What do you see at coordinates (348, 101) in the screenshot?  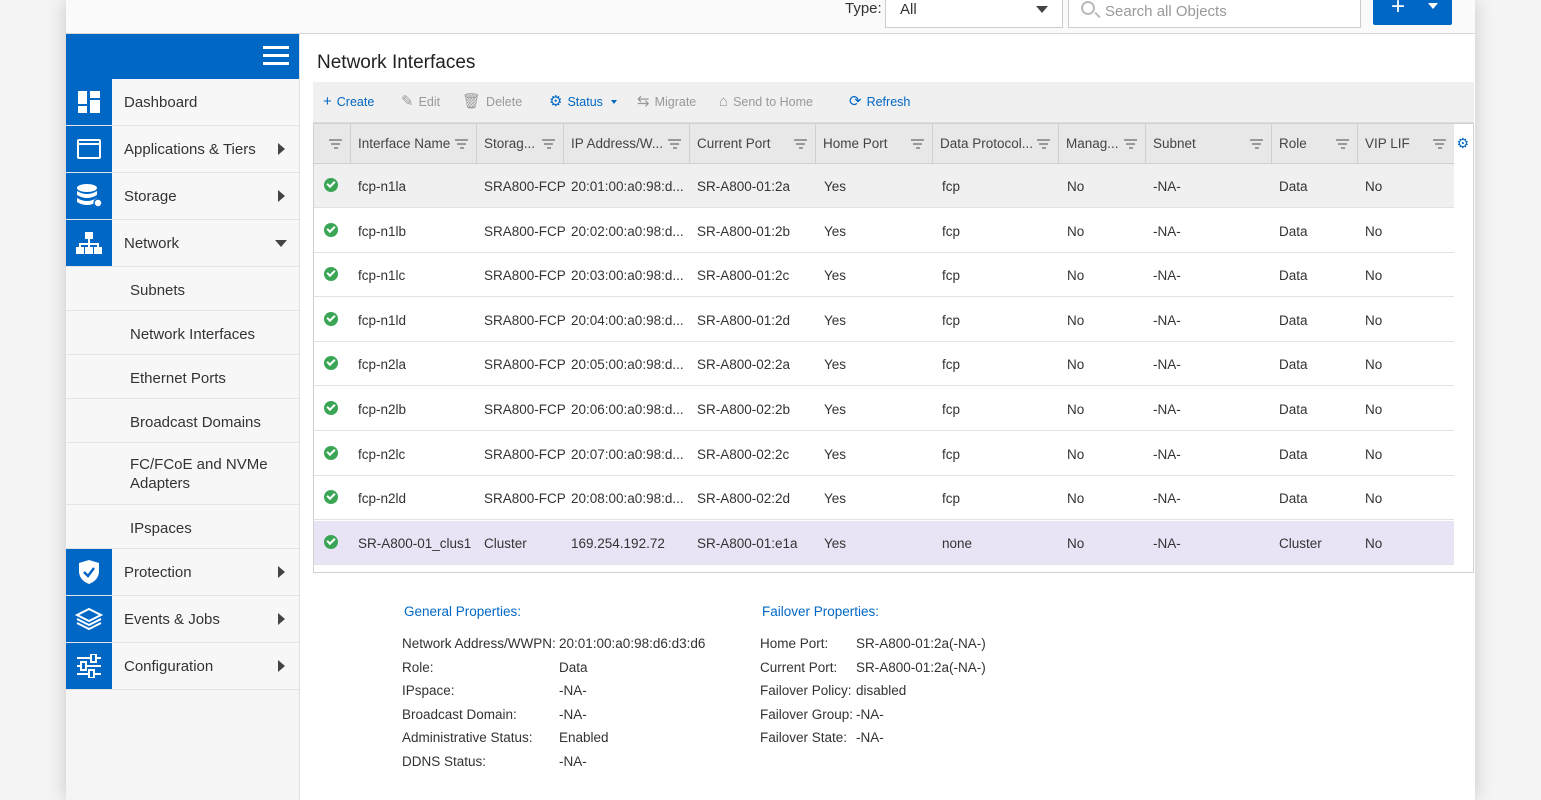 I see `create-button: + Create` at bounding box center [348, 101].